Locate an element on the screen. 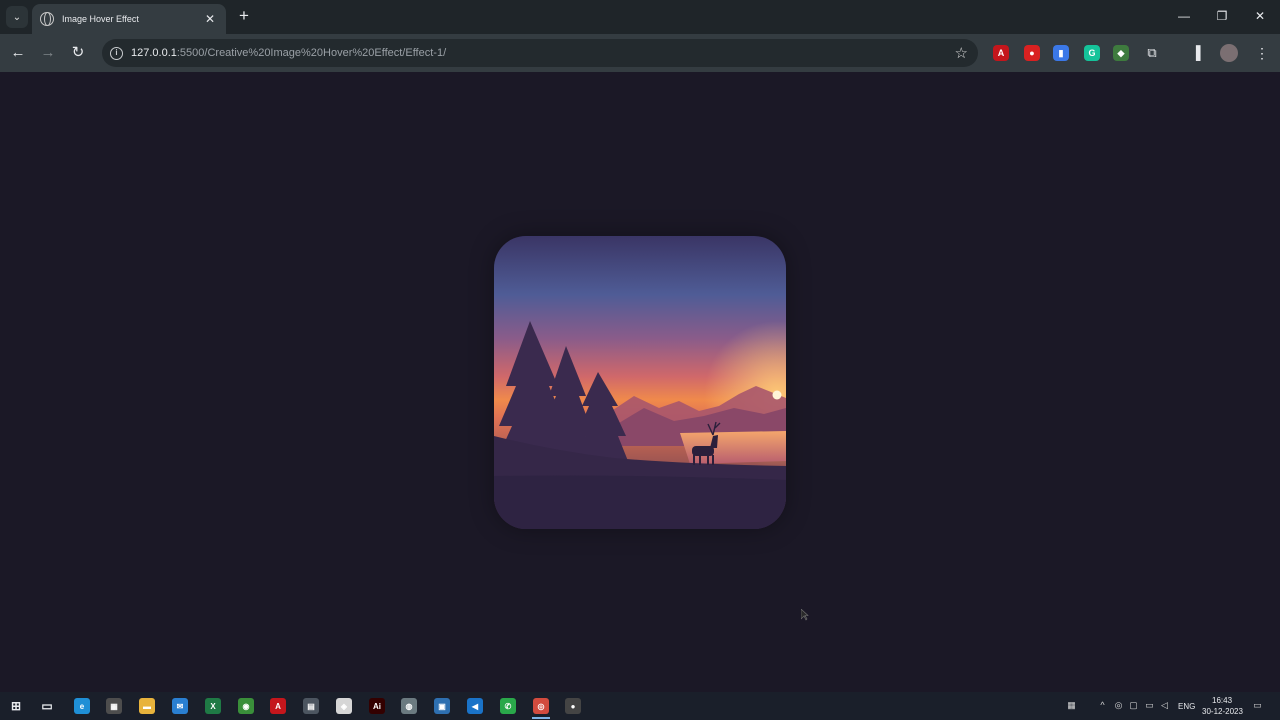  file-explorer-icon: ▬ is located at coordinates (147, 706).